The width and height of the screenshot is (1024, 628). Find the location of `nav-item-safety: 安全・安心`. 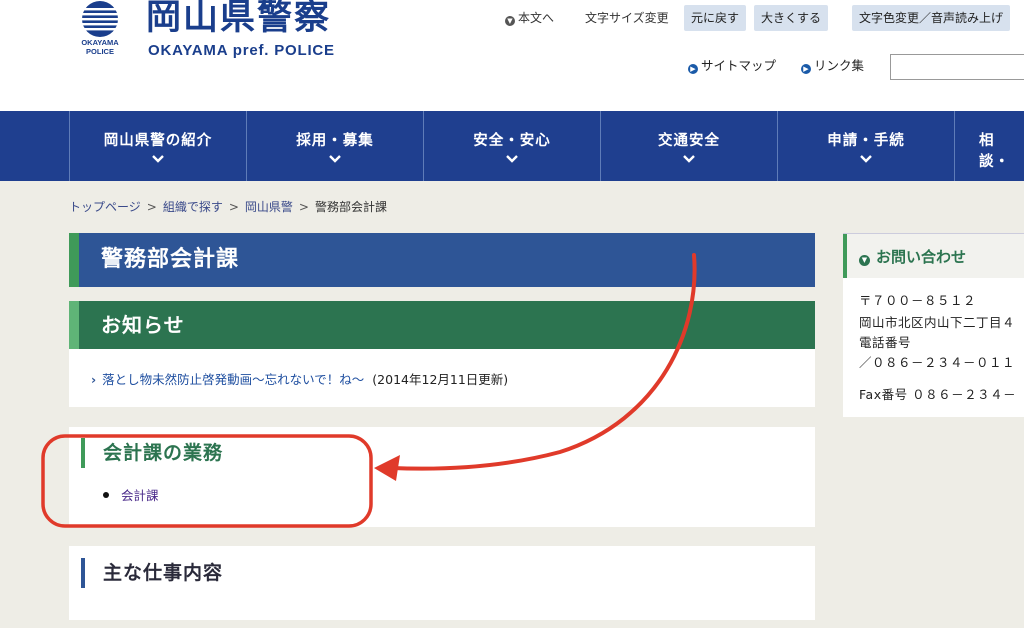

nav-item-safety: 安全・安心 is located at coordinates (511, 146).